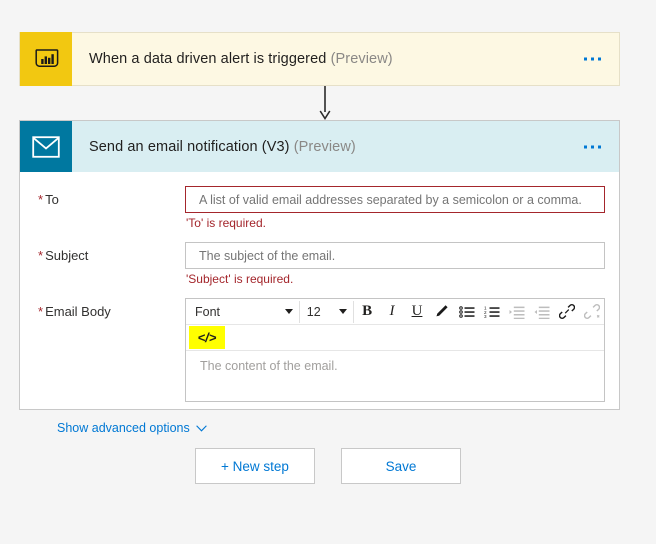 This screenshot has height=544, width=656. Describe the element at coordinates (328, 466) in the screenshot. I see `bottom-action-bar: + New step Save` at that location.